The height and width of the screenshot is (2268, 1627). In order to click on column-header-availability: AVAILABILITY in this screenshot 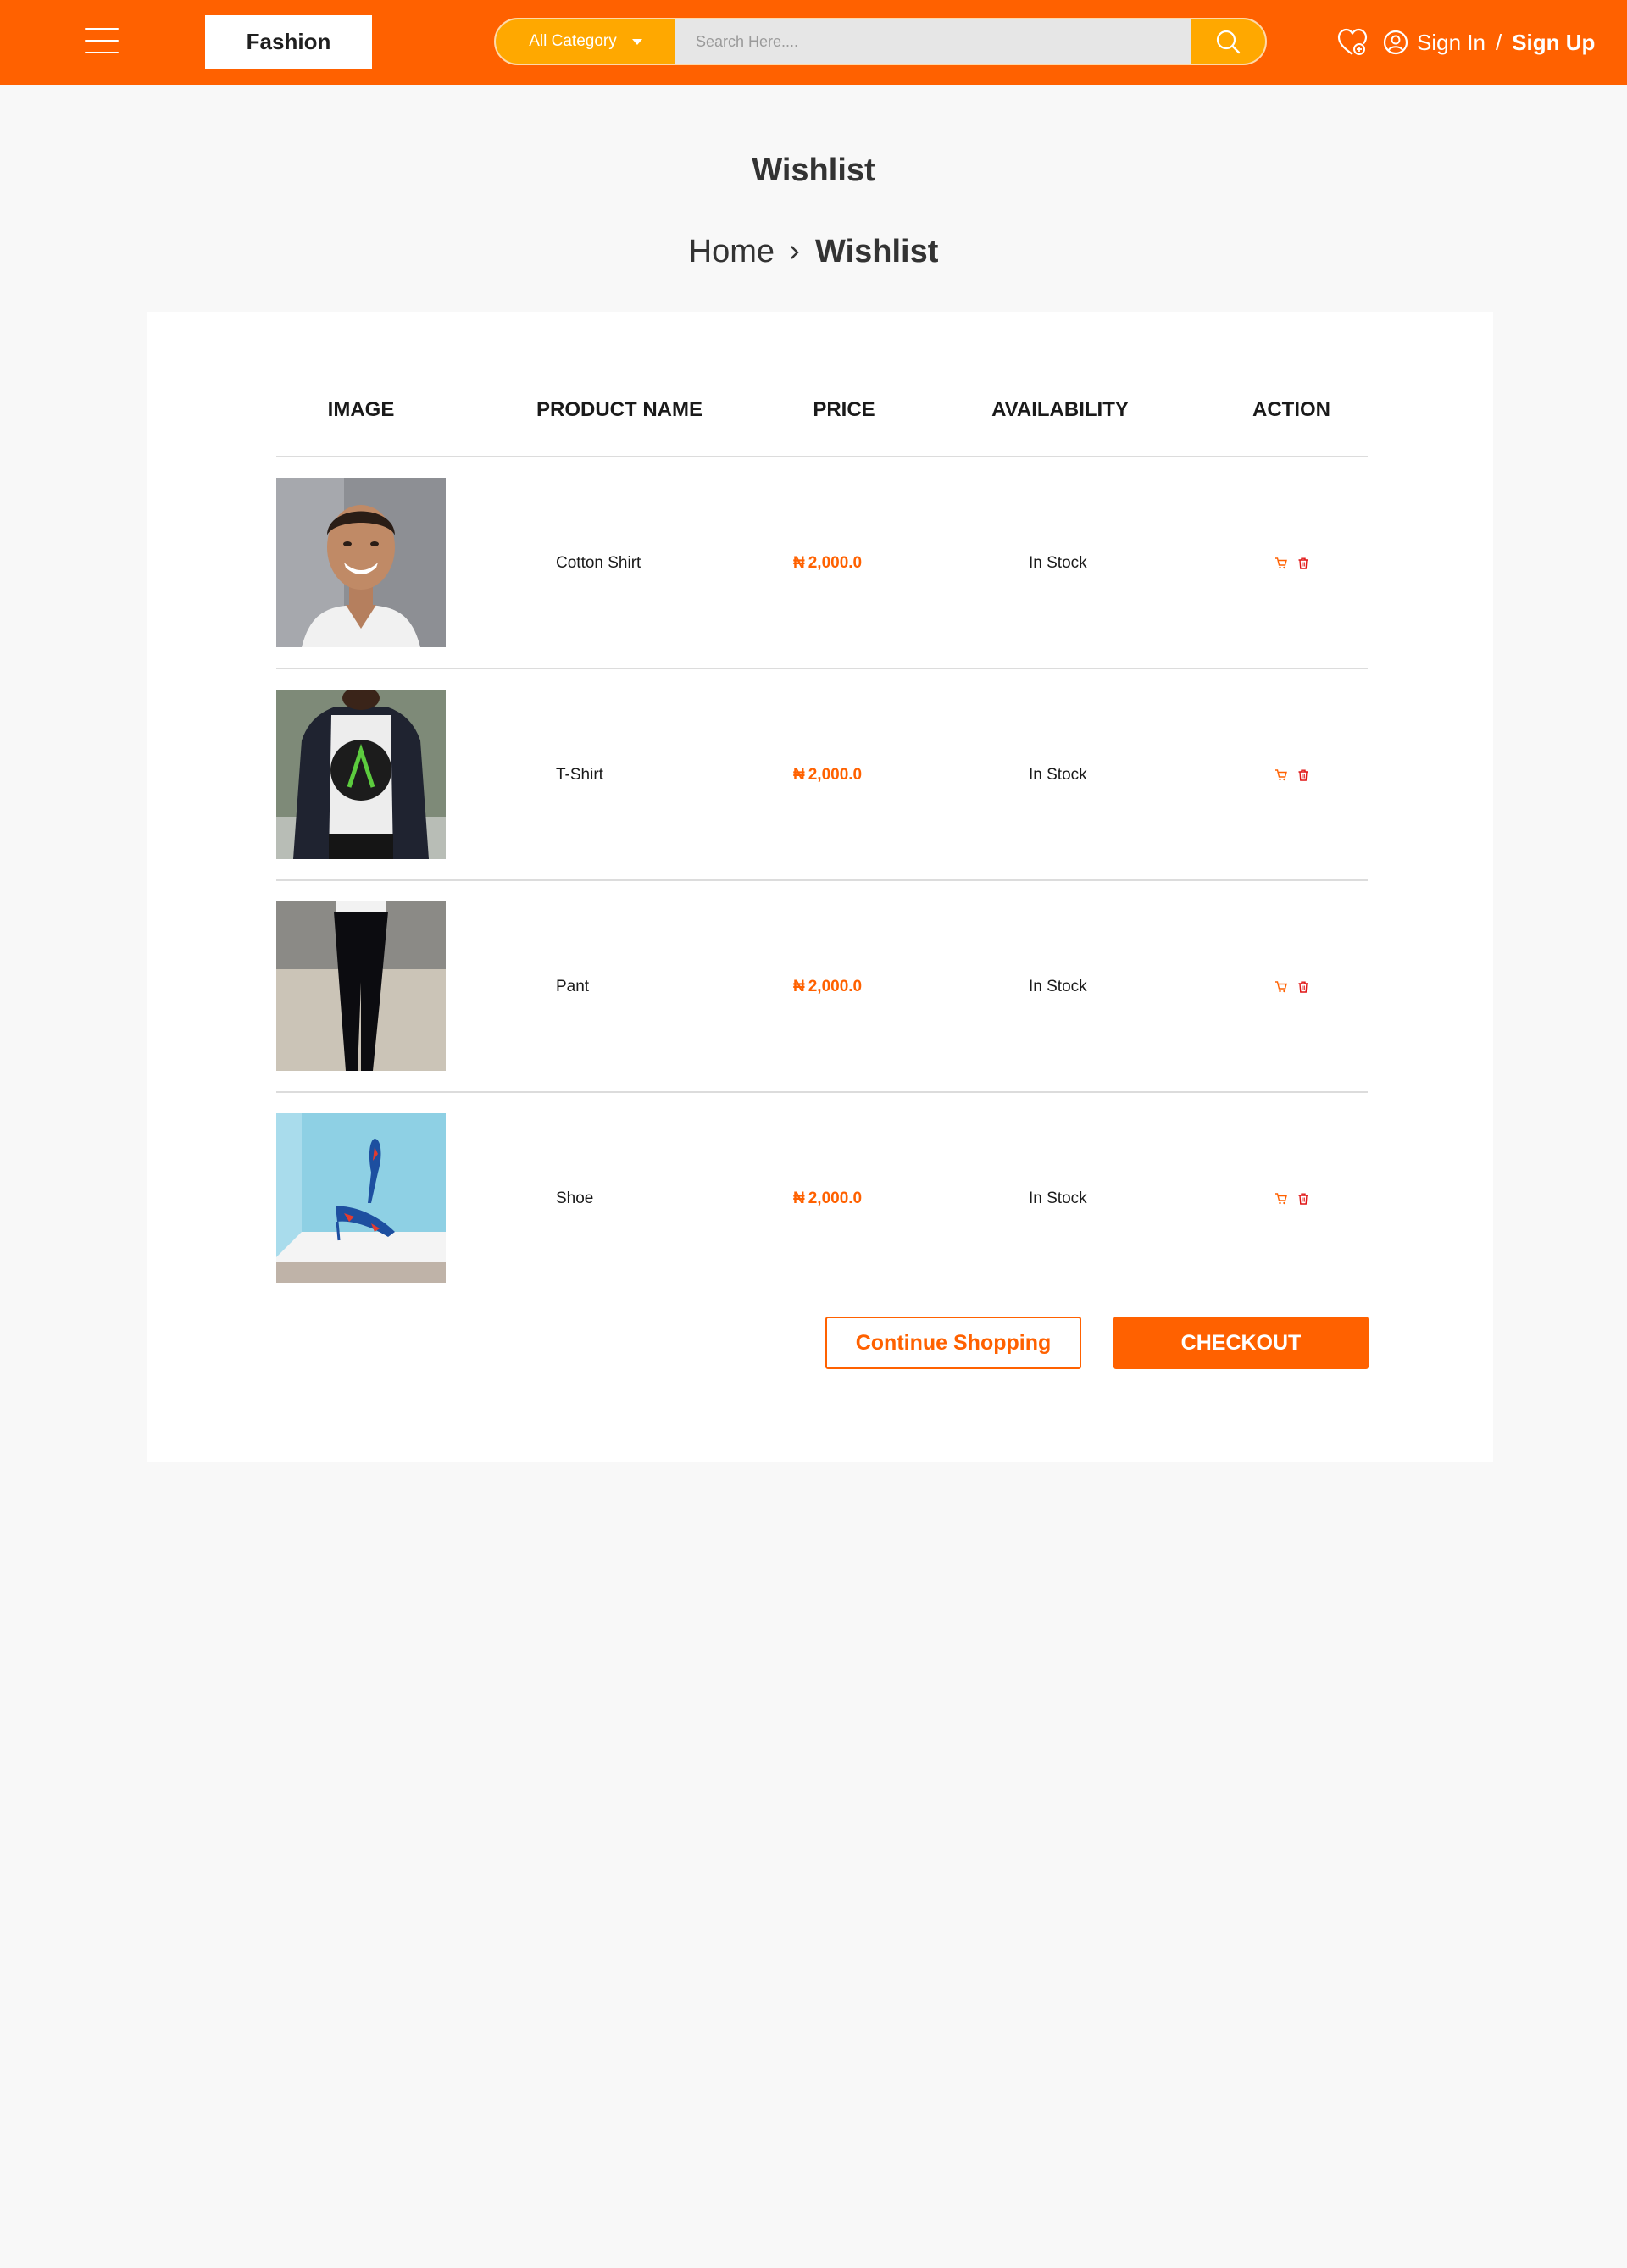, I will do `click(1060, 409)`.